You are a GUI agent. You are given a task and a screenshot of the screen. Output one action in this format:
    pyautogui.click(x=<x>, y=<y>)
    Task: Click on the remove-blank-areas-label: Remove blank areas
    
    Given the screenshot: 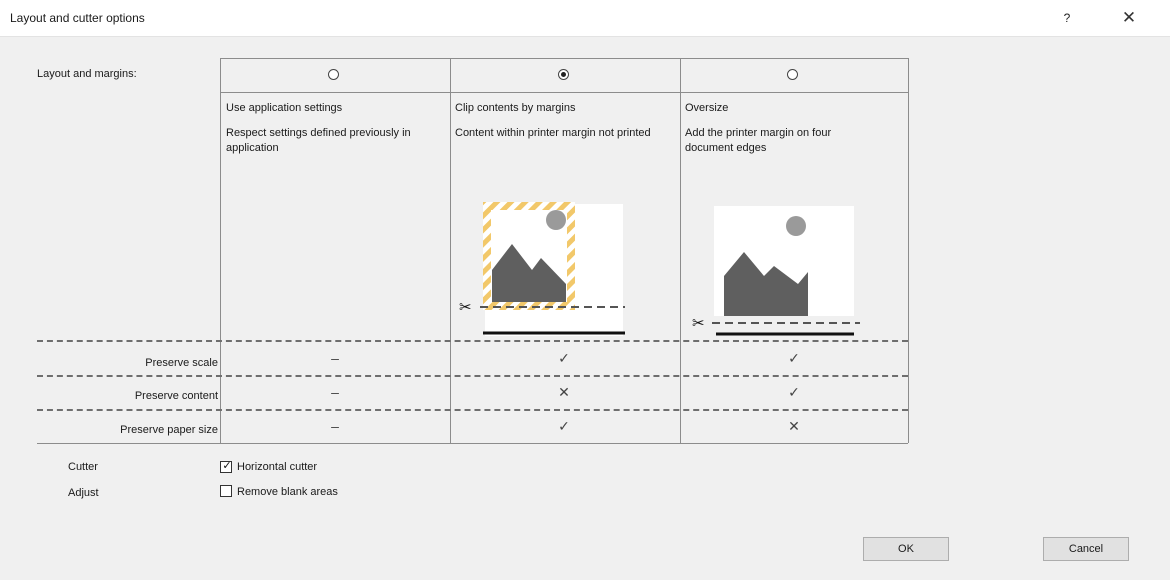 What is the action you would take?
    pyautogui.click(x=287, y=492)
    